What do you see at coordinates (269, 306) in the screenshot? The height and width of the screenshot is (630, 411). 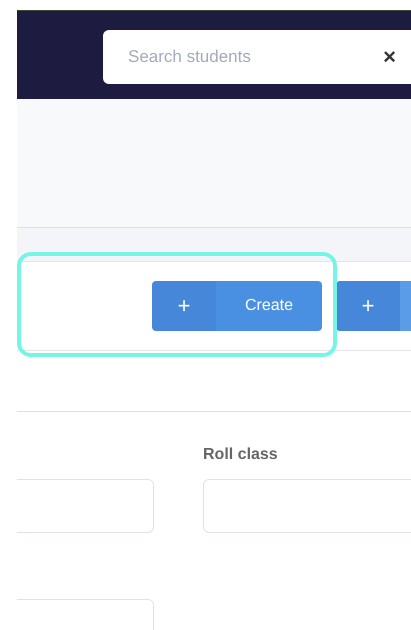 I see `create-button: Create` at bounding box center [269, 306].